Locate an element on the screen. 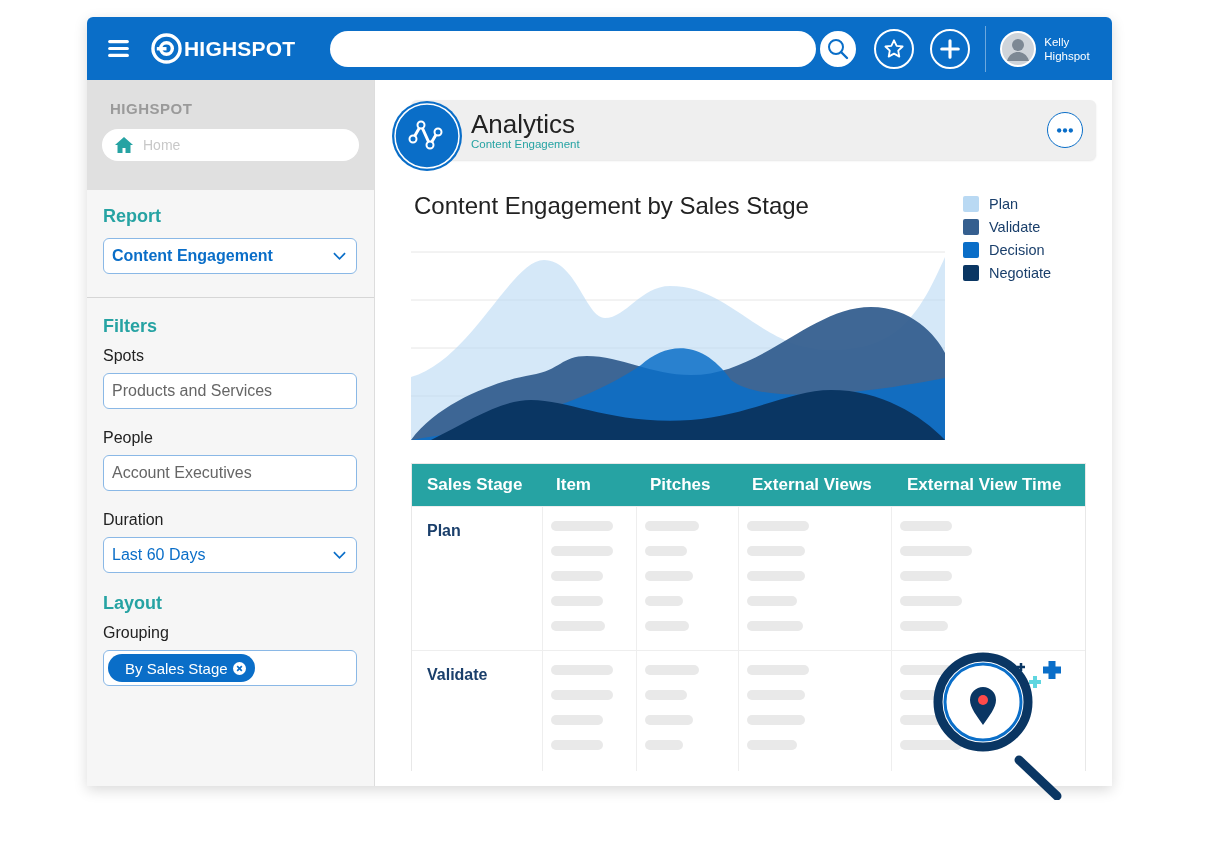 The height and width of the screenshot is (843, 1205). remove-icon is located at coordinates (239, 668).